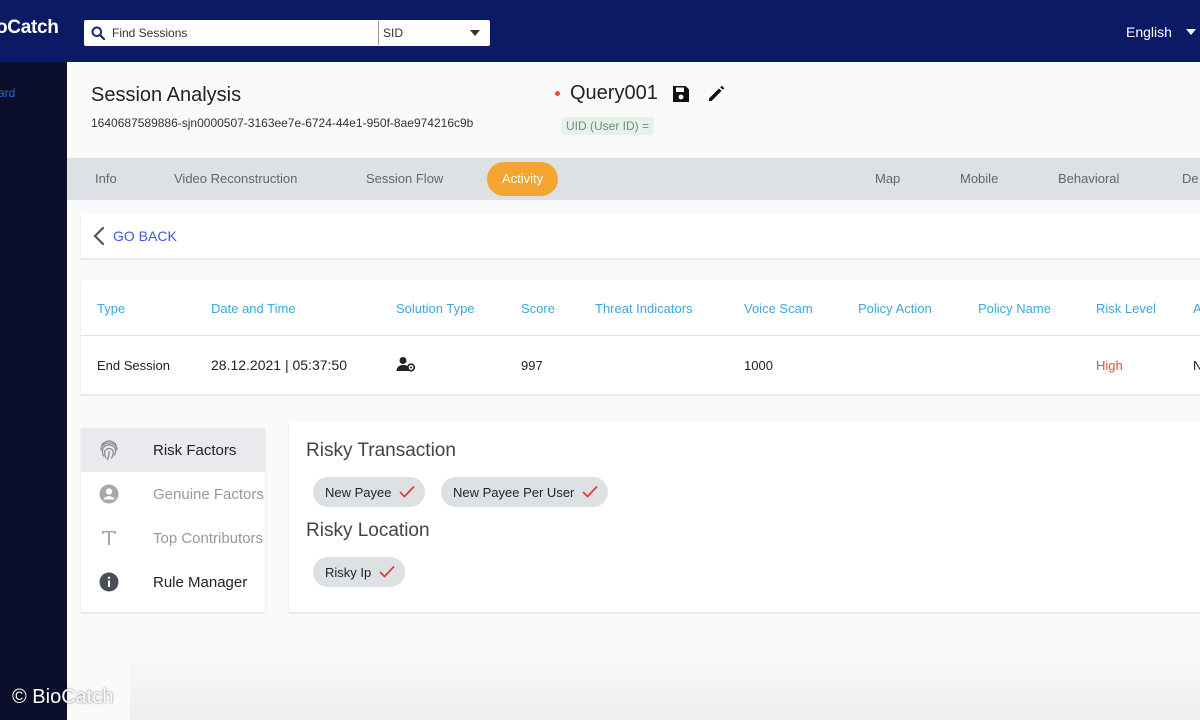  What do you see at coordinates (7, 93) in the screenshot?
I see `sidebar-item-dashboard: ard` at bounding box center [7, 93].